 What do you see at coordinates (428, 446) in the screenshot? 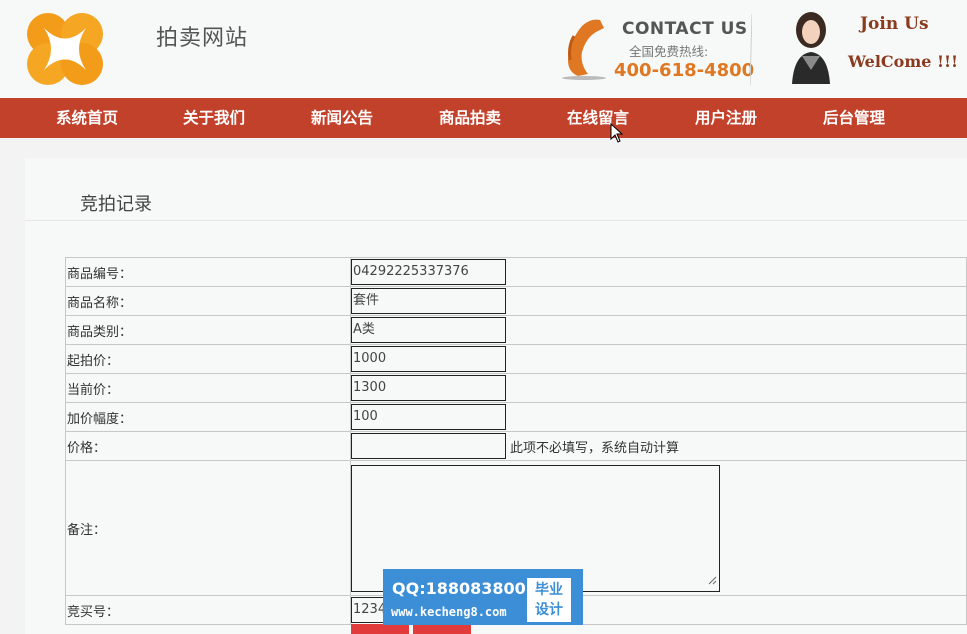
I see `price-field` at bounding box center [428, 446].